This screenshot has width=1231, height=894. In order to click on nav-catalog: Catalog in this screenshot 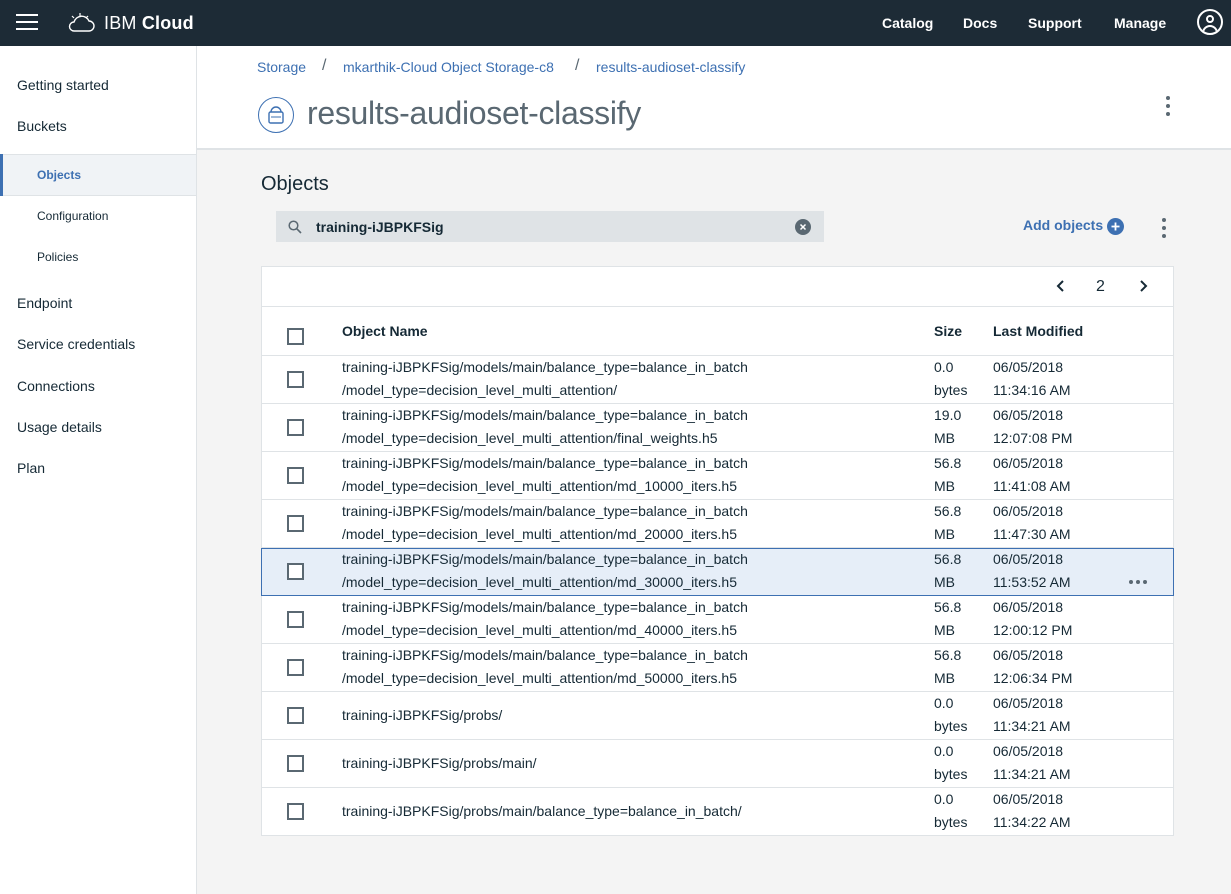, I will do `click(907, 23)`.